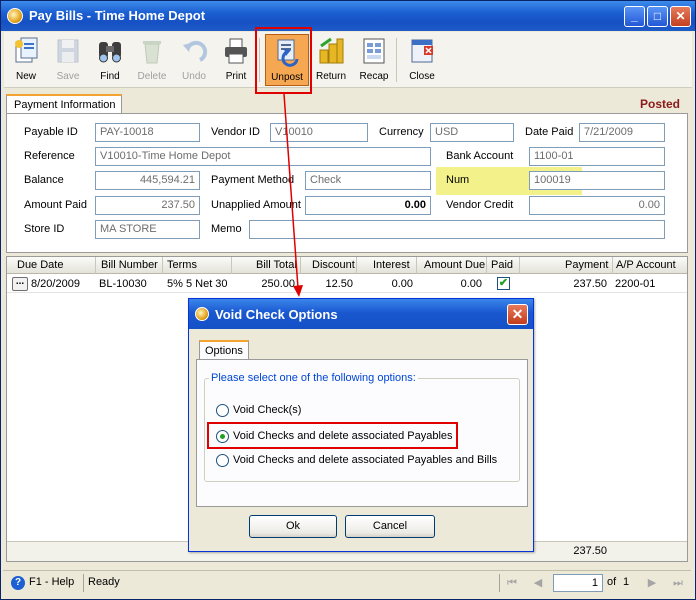 The height and width of the screenshot is (600, 696). What do you see at coordinates (626, 582) in the screenshot?
I see `total-pages: 1` at bounding box center [626, 582].